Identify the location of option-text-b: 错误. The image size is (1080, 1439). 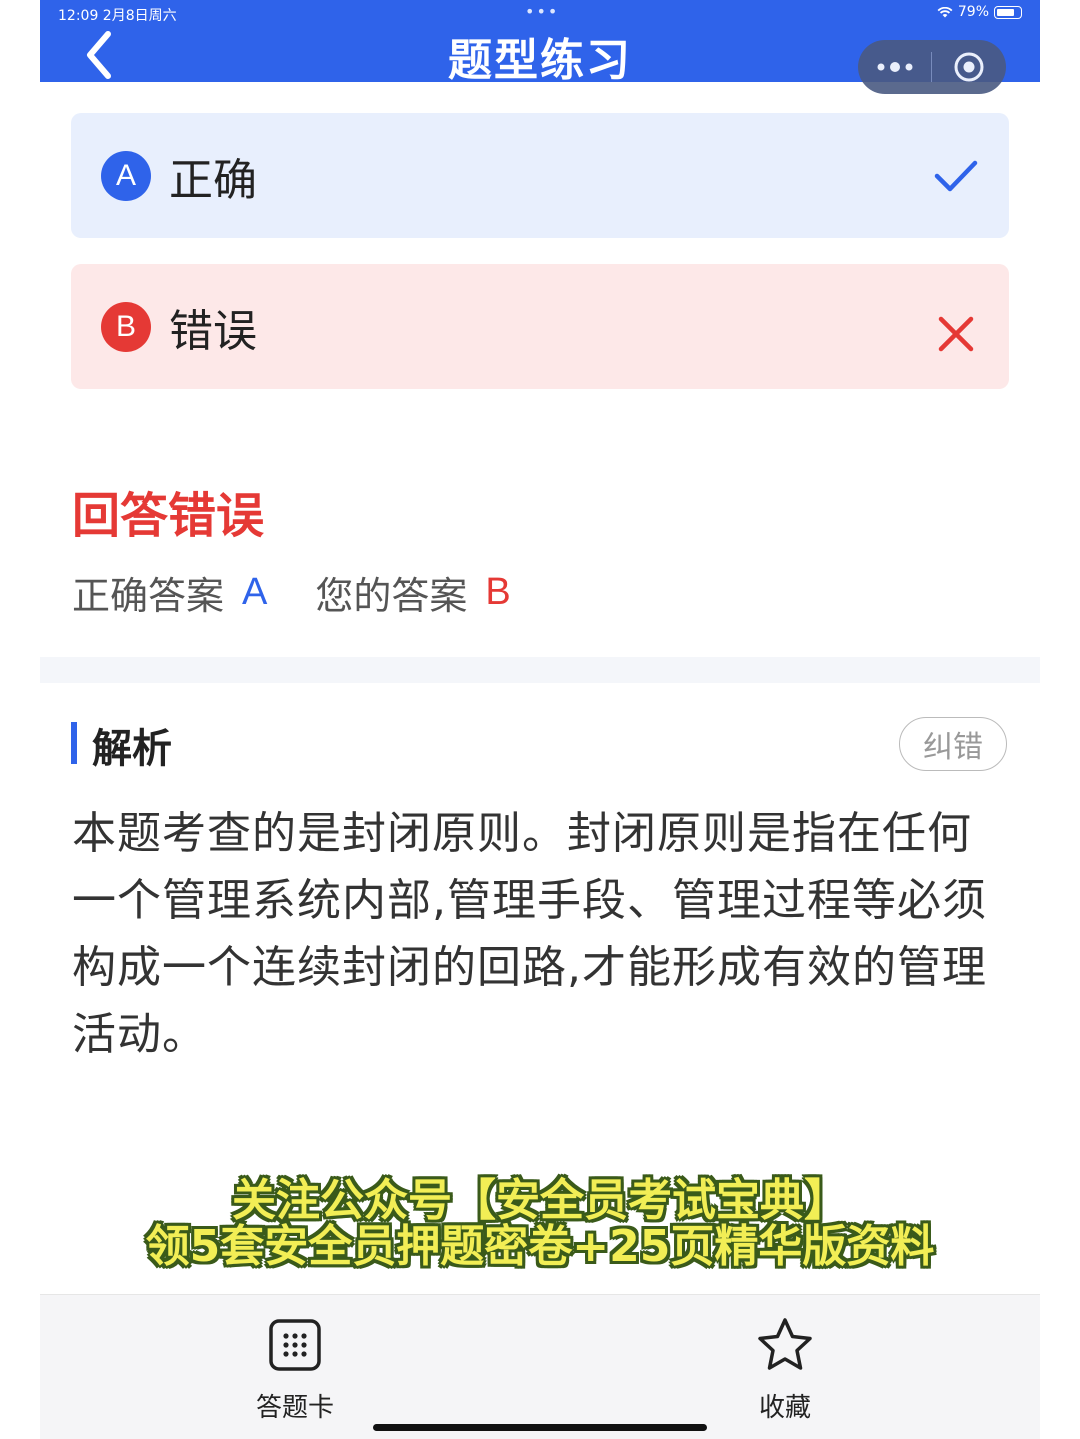
(213, 331).